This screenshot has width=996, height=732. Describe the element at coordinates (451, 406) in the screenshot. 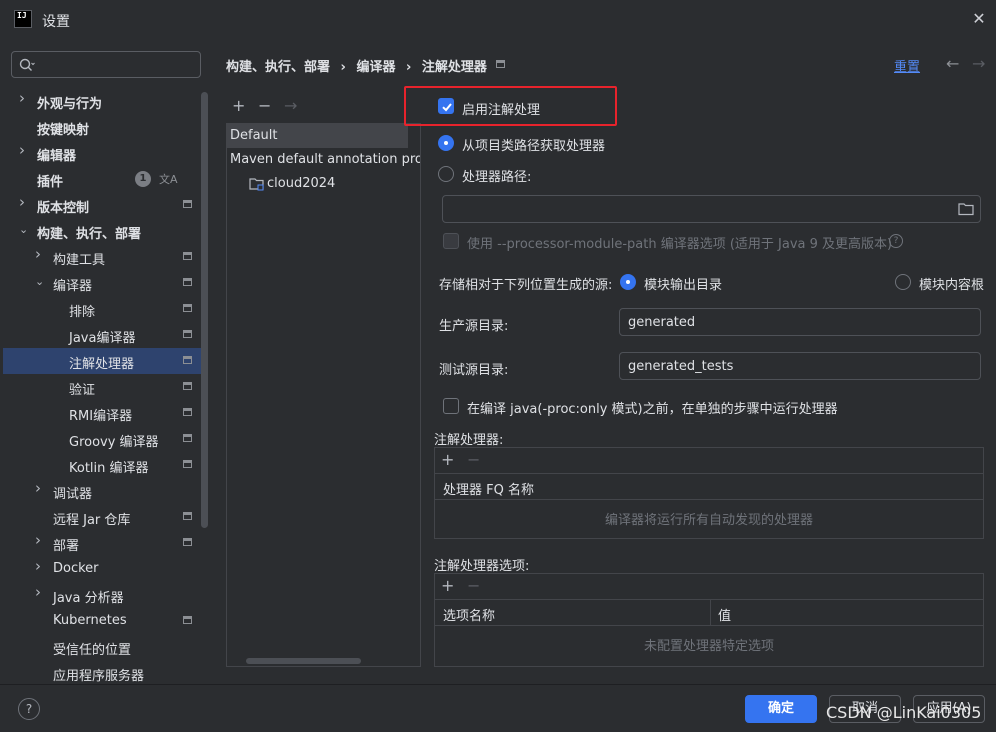

I see `run-before-compile-checkbox` at that location.